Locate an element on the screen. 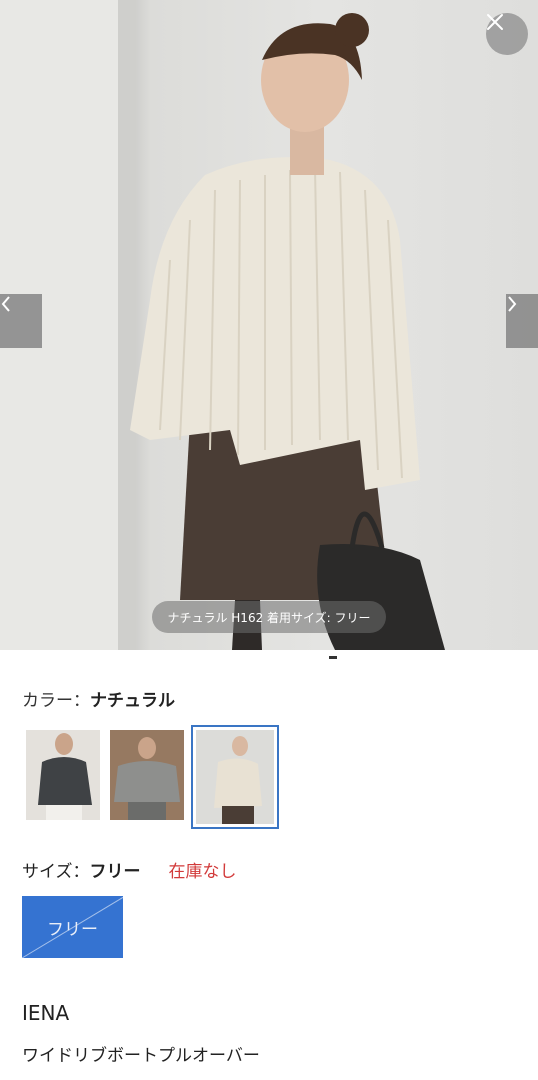  color-selection-label: カラー： ナチュラル is located at coordinates (98, 698).